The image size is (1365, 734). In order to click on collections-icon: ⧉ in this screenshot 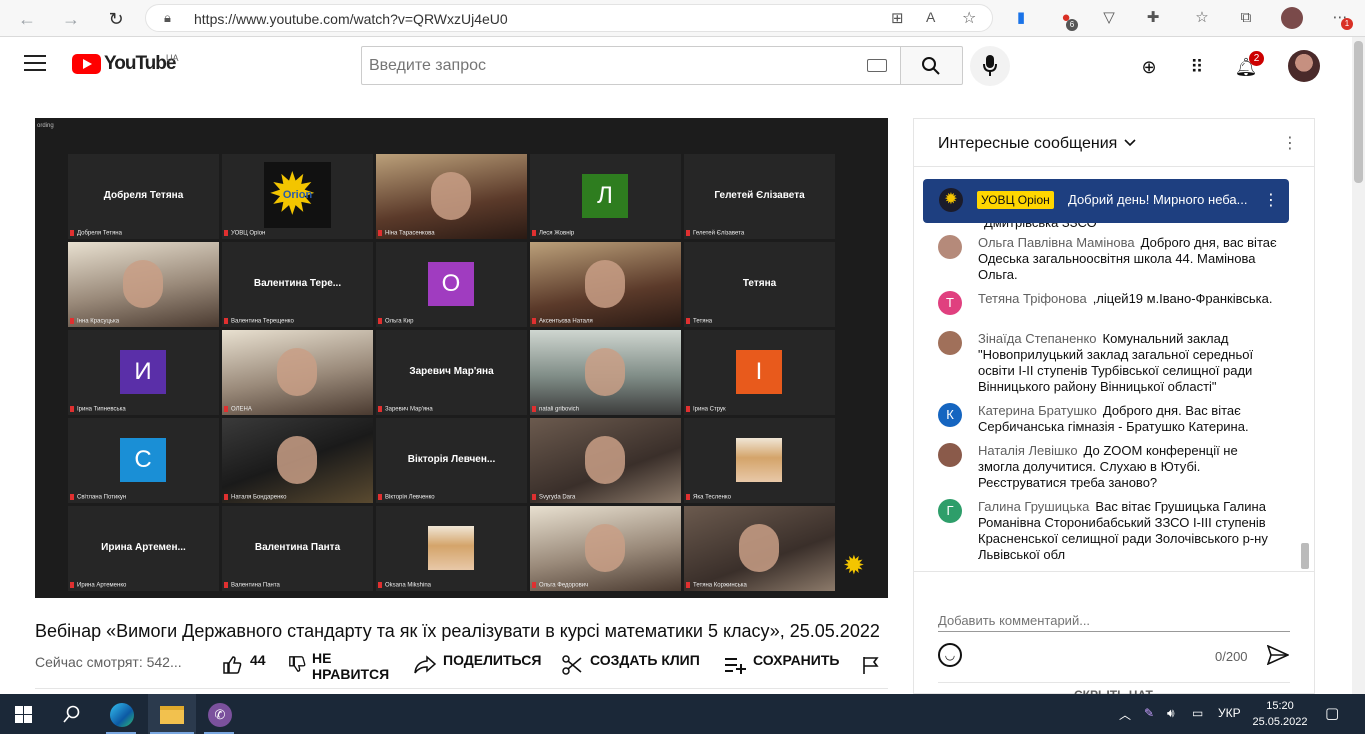, I will do `click(1246, 18)`.